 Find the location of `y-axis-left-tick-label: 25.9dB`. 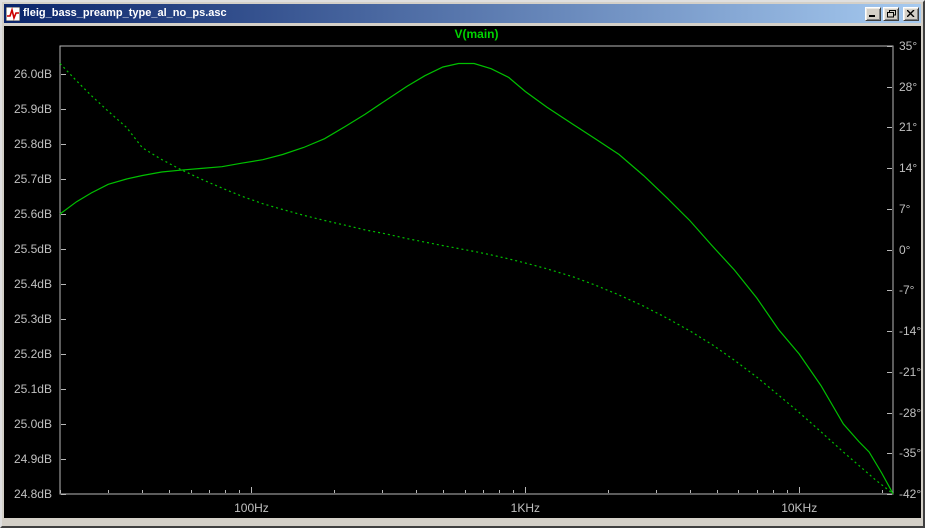

y-axis-left-tick-label: 25.9dB is located at coordinates (32, 109).